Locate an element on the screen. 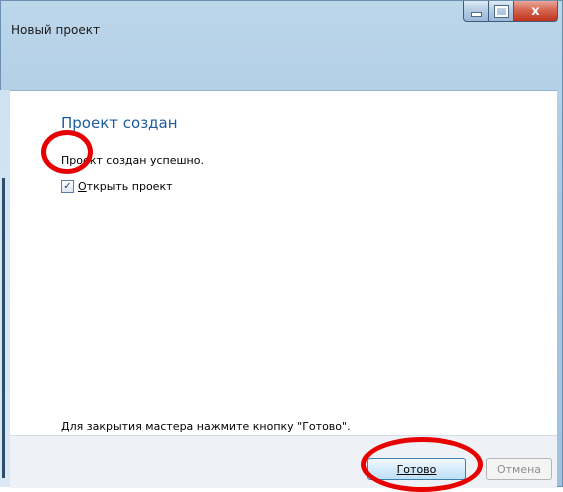 This screenshot has width=563, height=492. open-project-label-accelerator: О is located at coordinates (82, 186).